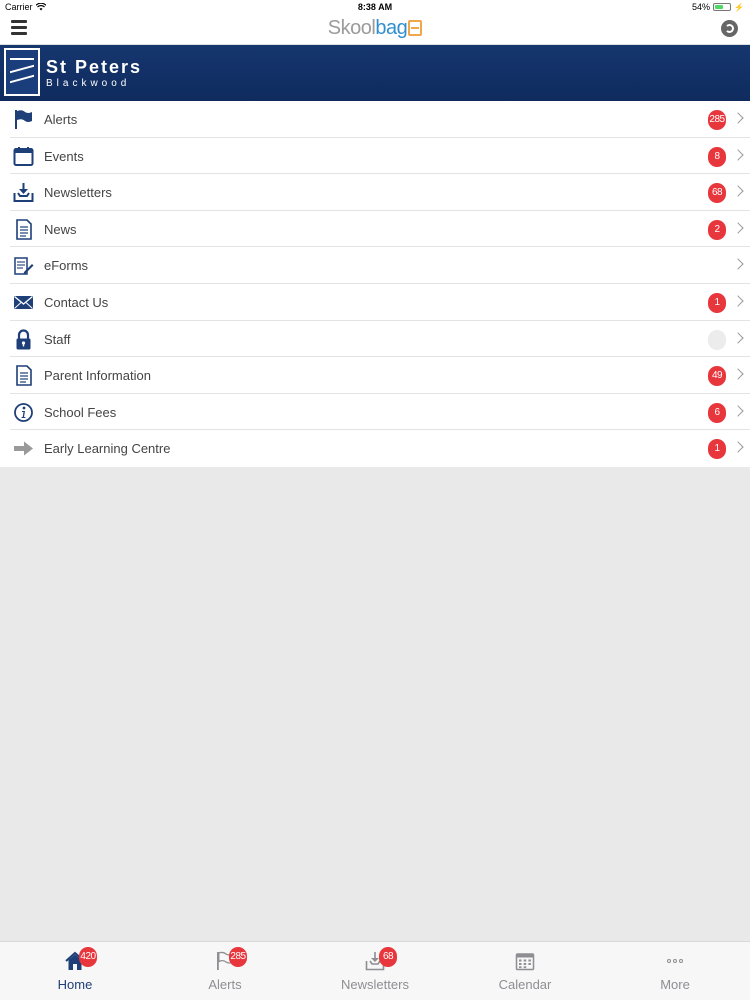 Image resolution: width=750 pixels, height=1000 pixels. I want to click on tab-badge: 285, so click(238, 957).